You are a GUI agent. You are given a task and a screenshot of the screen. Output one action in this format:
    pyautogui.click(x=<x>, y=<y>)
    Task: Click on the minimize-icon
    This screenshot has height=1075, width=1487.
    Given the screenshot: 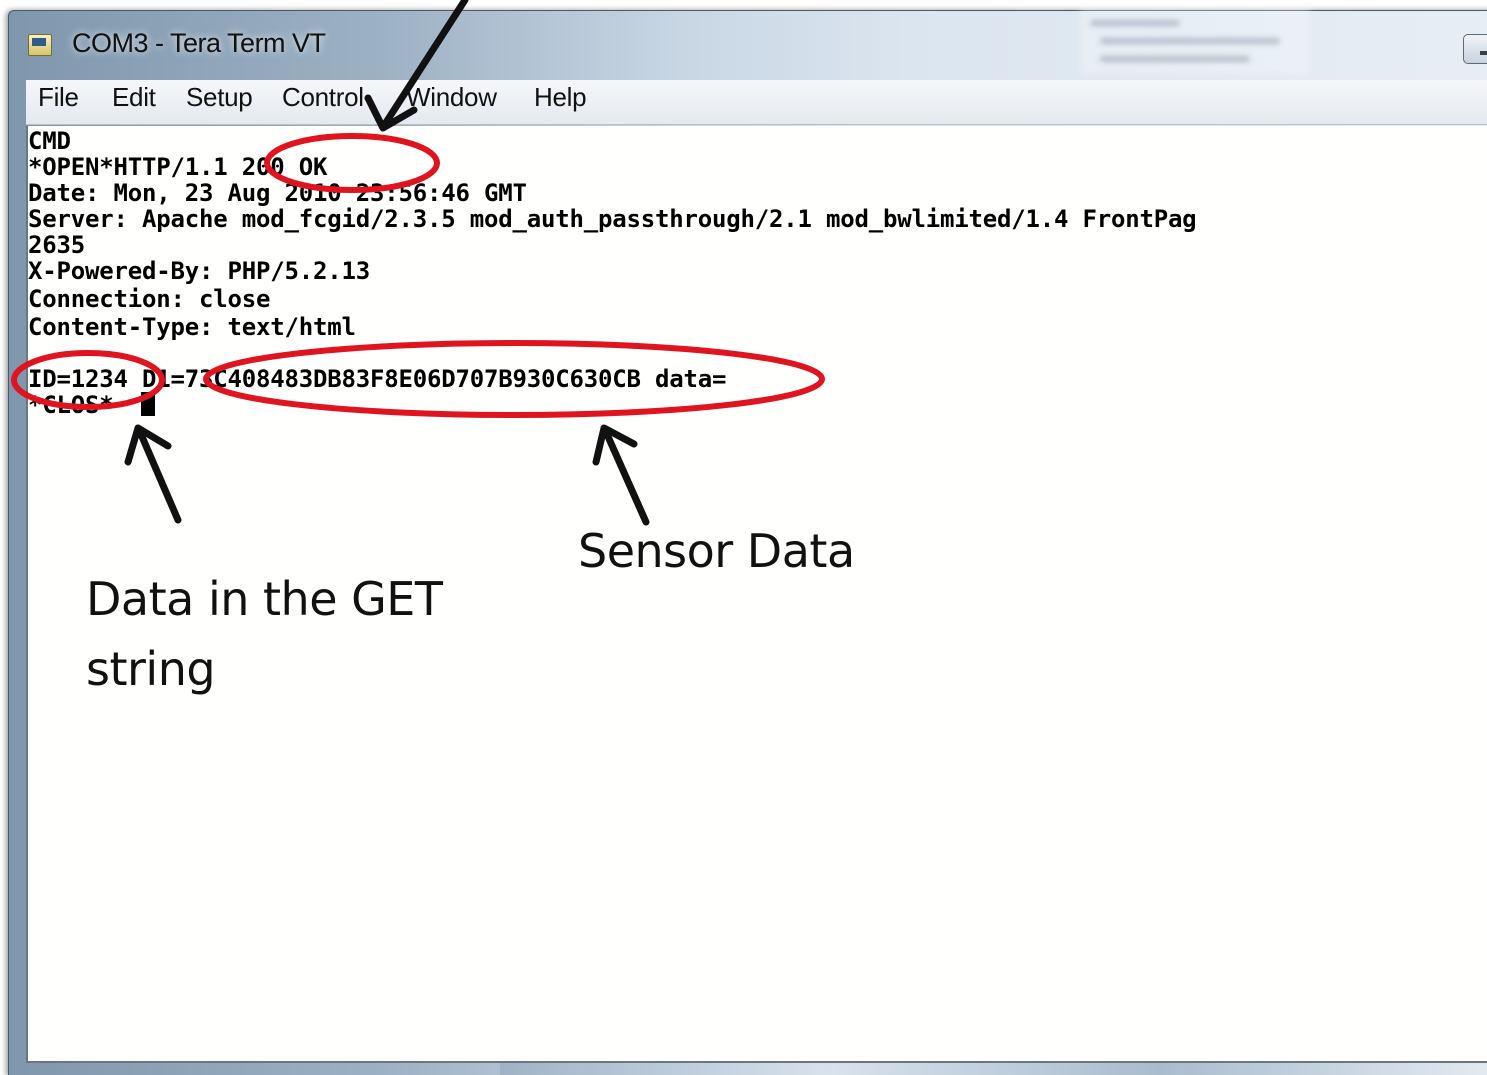 What is the action you would take?
    pyautogui.click(x=1483, y=53)
    